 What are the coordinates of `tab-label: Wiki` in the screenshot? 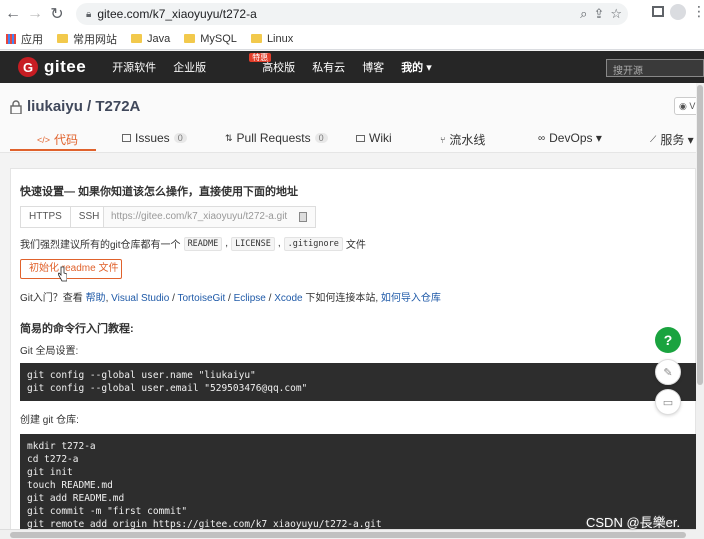 It's located at (380, 138).